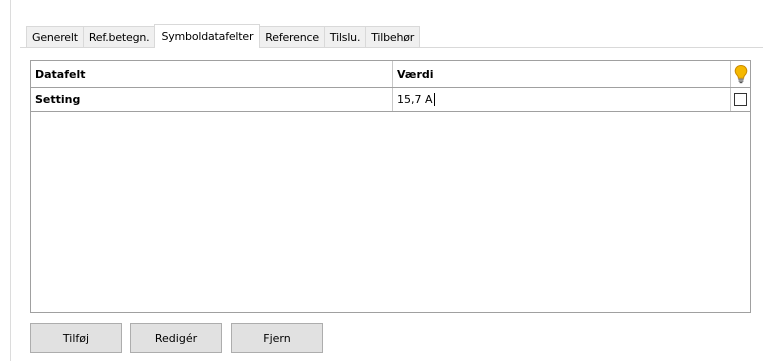 This screenshot has width=763, height=361. What do you see at coordinates (212, 99) in the screenshot?
I see `row-field-name: Setting` at bounding box center [212, 99].